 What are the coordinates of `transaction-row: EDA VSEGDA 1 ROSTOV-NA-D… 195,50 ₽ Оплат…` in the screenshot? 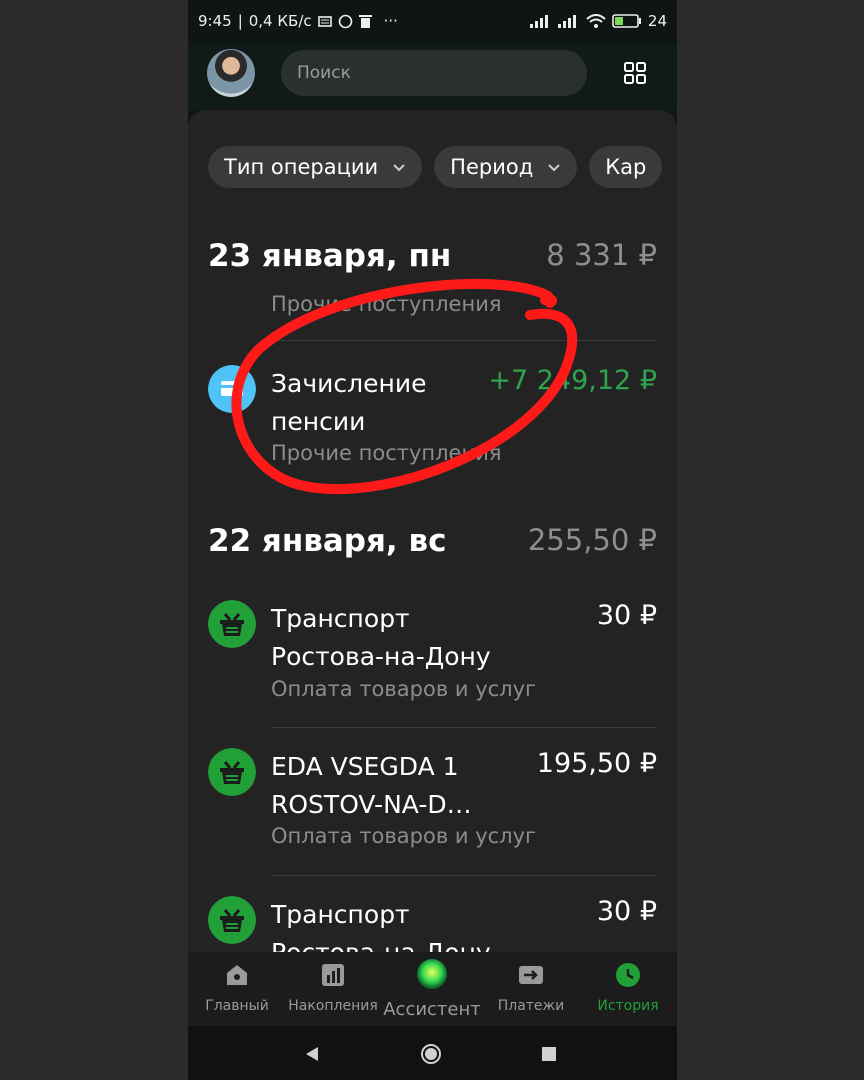 It's located at (432, 803).